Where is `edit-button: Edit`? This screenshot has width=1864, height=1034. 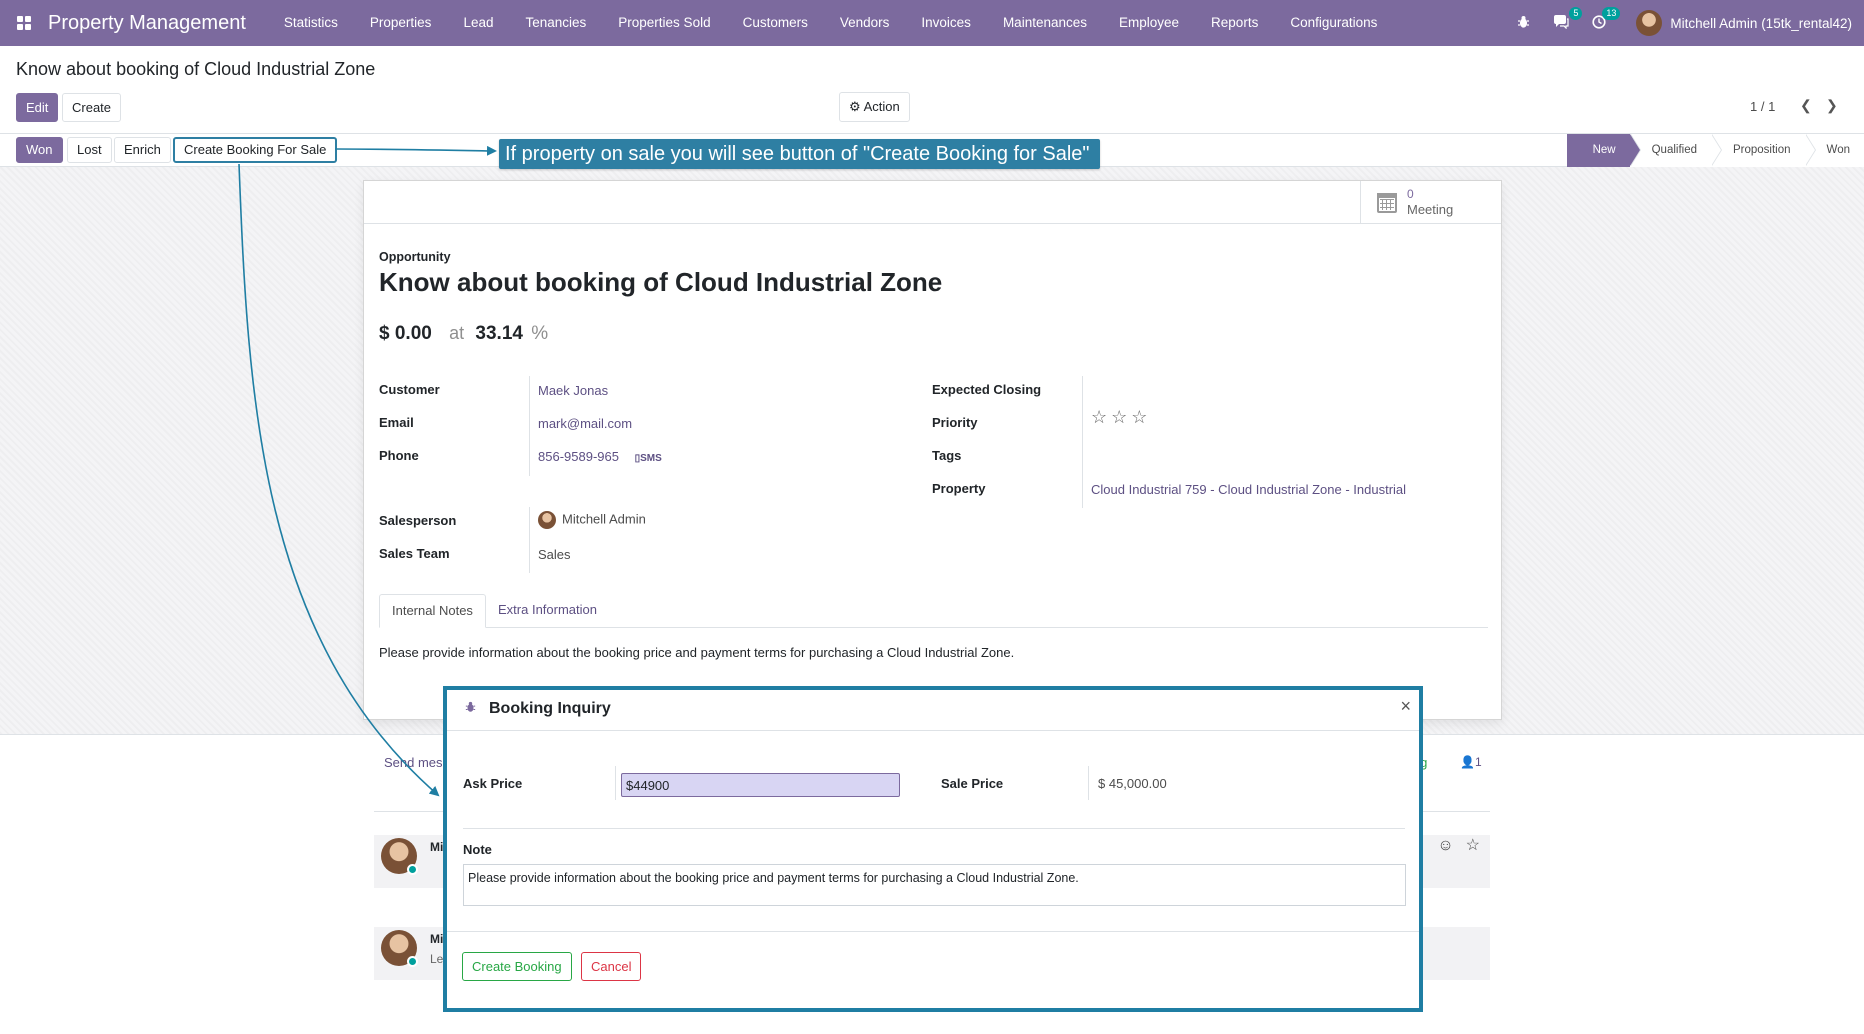 edit-button: Edit is located at coordinates (37, 107).